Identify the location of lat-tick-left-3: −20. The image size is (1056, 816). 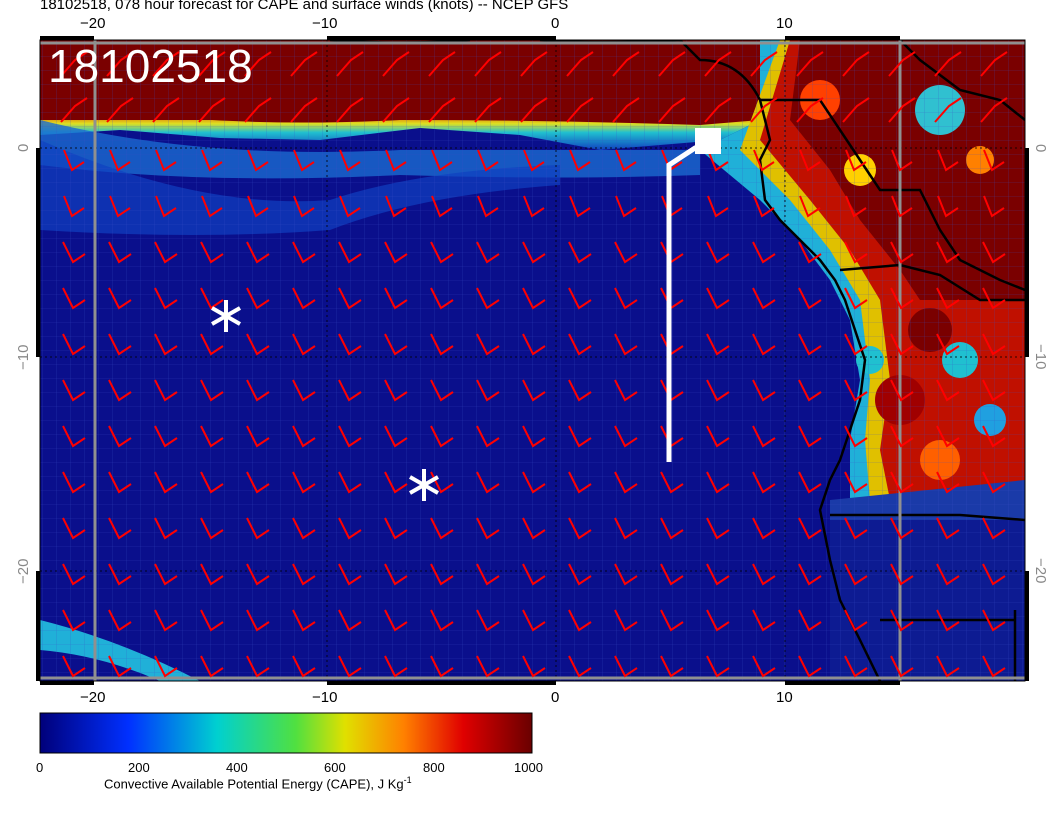
(23, 571).